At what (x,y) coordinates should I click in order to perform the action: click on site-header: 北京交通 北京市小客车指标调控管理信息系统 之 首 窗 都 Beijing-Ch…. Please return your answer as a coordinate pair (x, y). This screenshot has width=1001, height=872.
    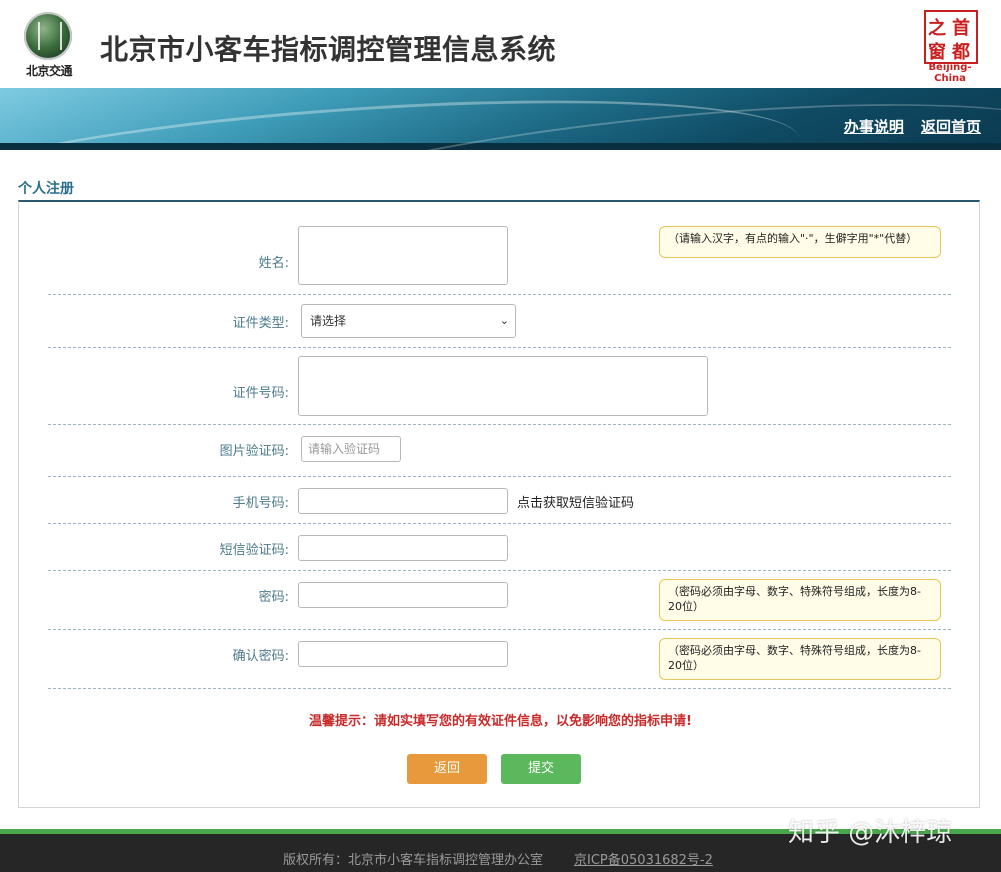
    Looking at the image, I should click on (500, 44).